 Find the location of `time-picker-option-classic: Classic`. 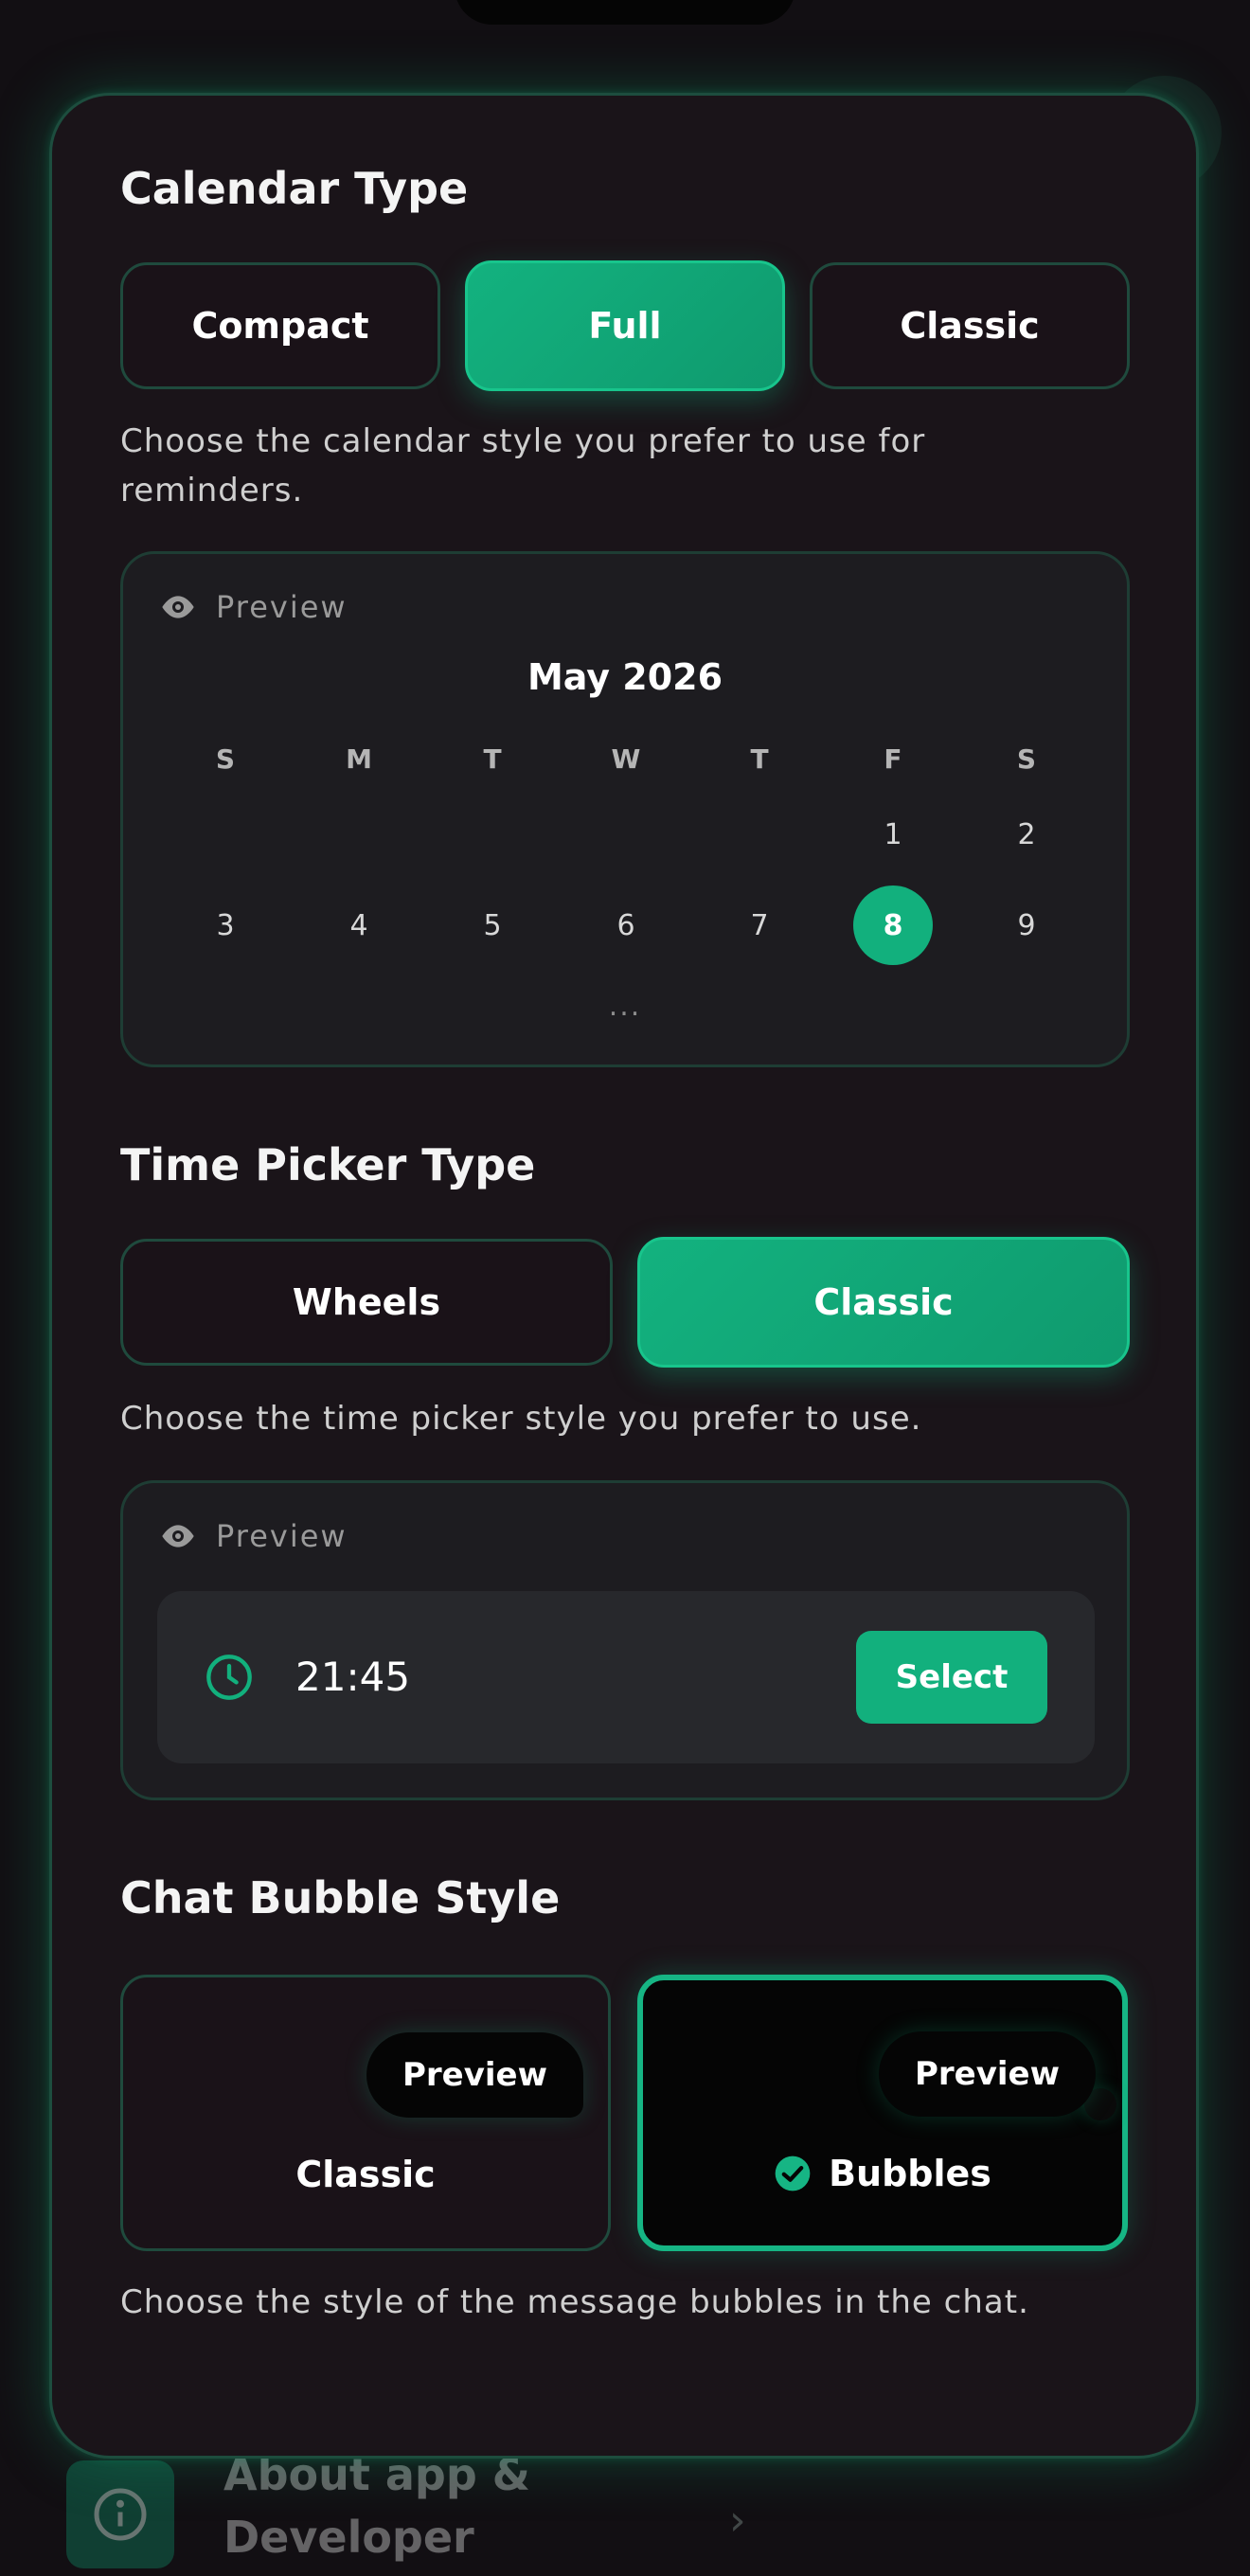

time-picker-option-classic: Classic is located at coordinates (883, 1302).